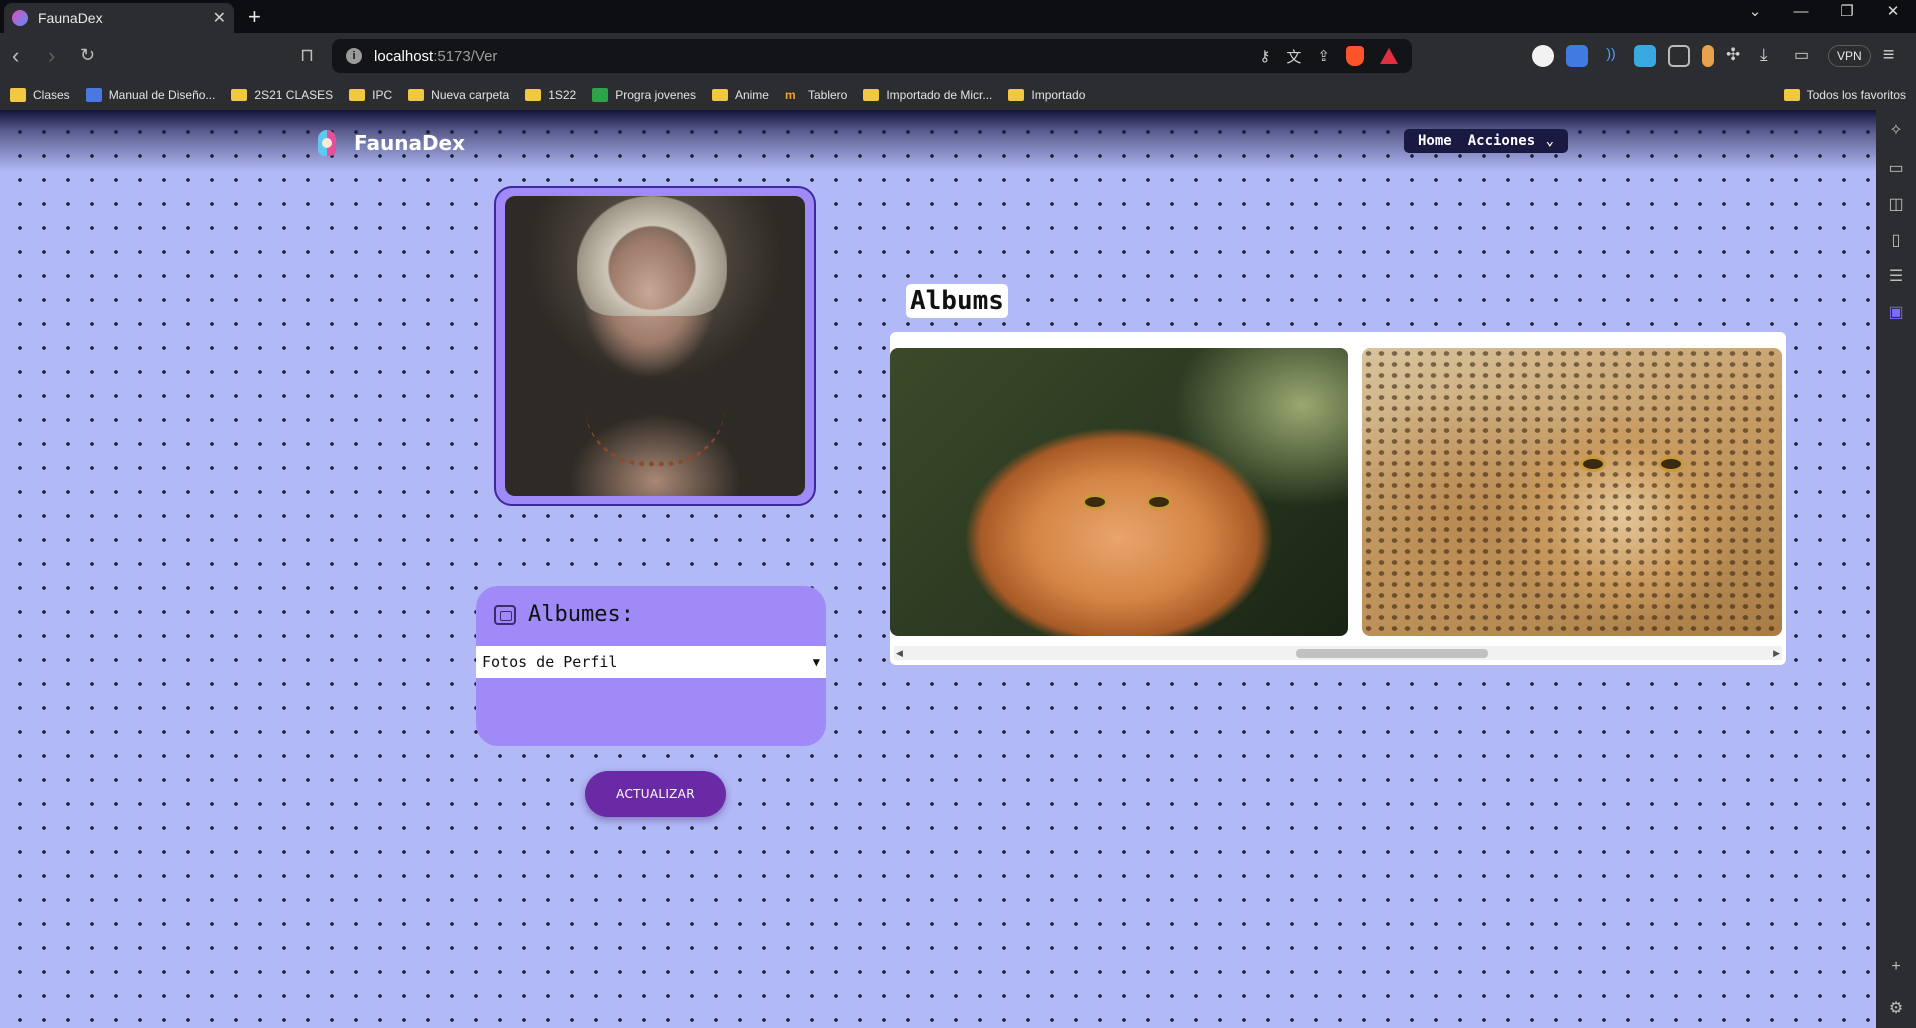 The width and height of the screenshot is (1916, 1028). I want to click on translate-icon: 文, so click(1293, 56).